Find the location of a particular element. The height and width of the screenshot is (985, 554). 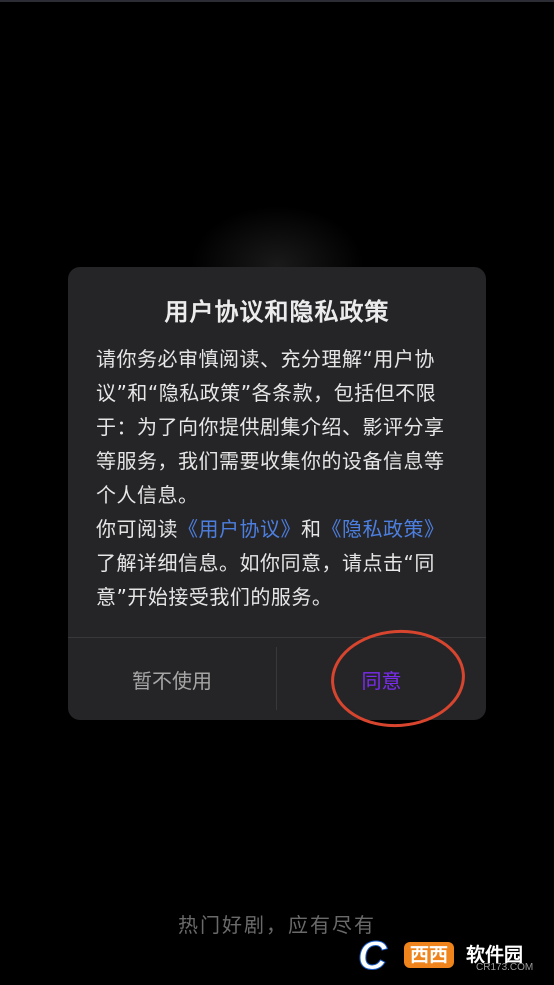

paragraph-2-suffix: 了解详细信息。如你同意，请点击“同意”开始接受我们的服务。 is located at coordinates (265, 580).